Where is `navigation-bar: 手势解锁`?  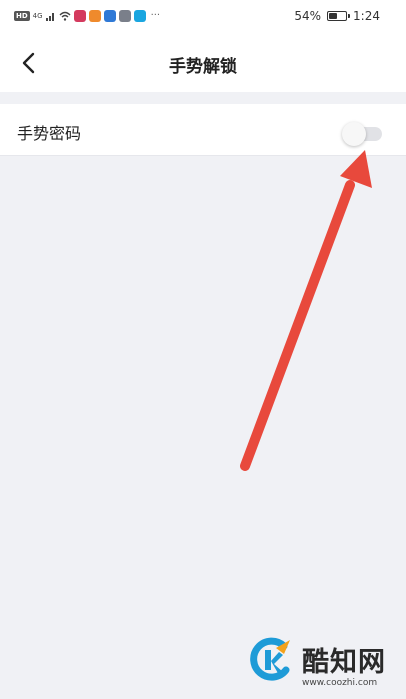 navigation-bar: 手势解锁 is located at coordinates (203, 63).